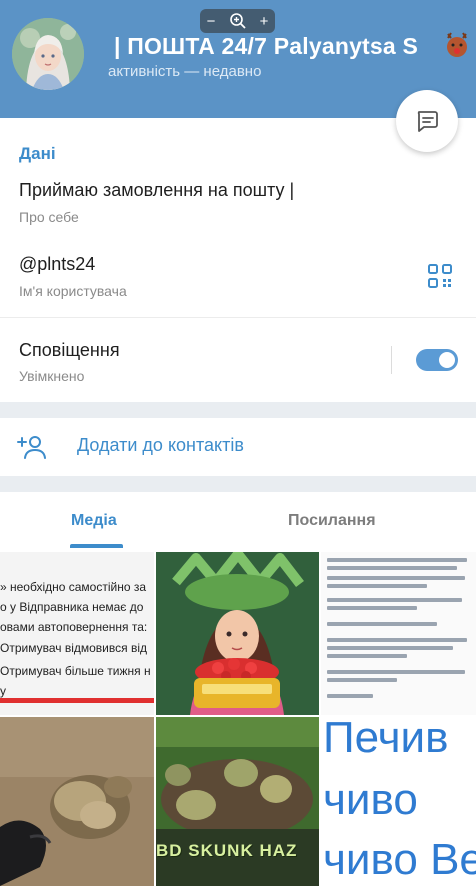  I want to click on active-tab-indicator, so click(96, 546).